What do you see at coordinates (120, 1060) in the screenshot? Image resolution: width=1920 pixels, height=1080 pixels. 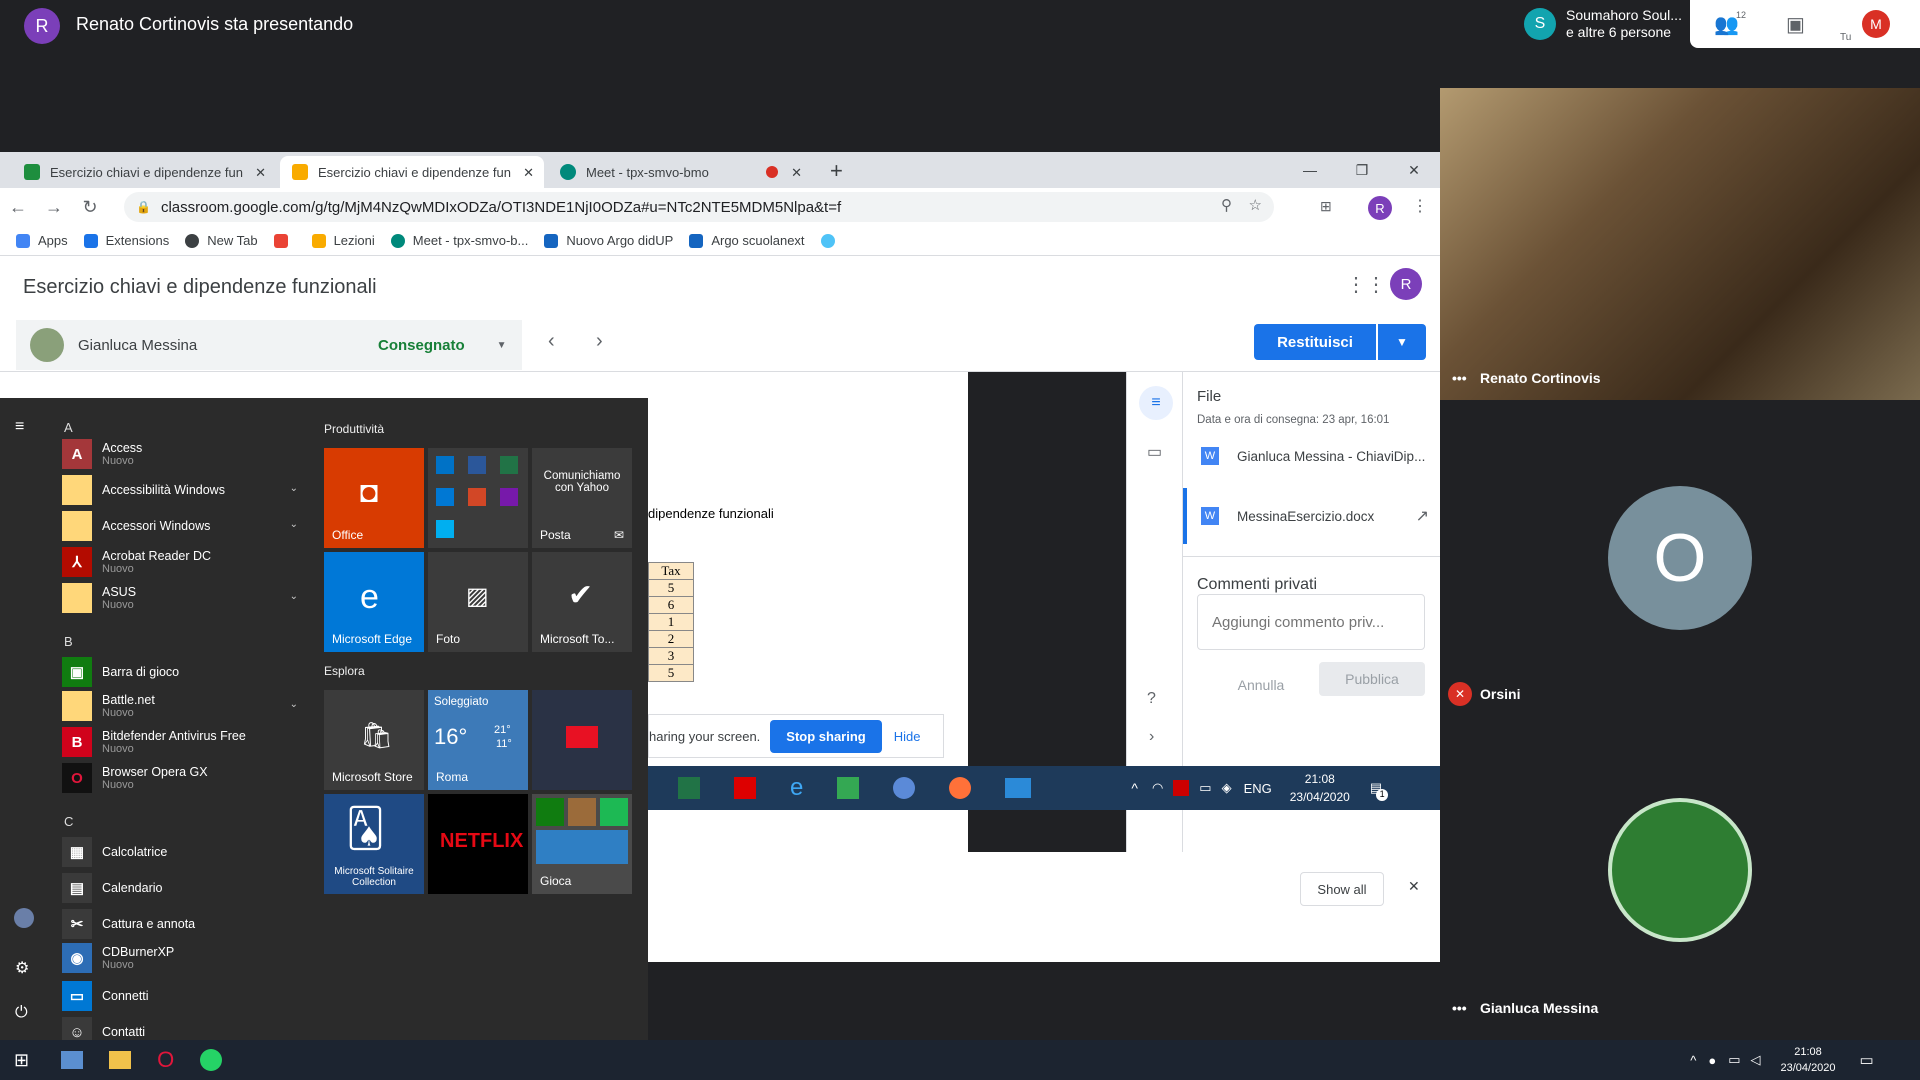 I see `file-explorer-icon` at bounding box center [120, 1060].